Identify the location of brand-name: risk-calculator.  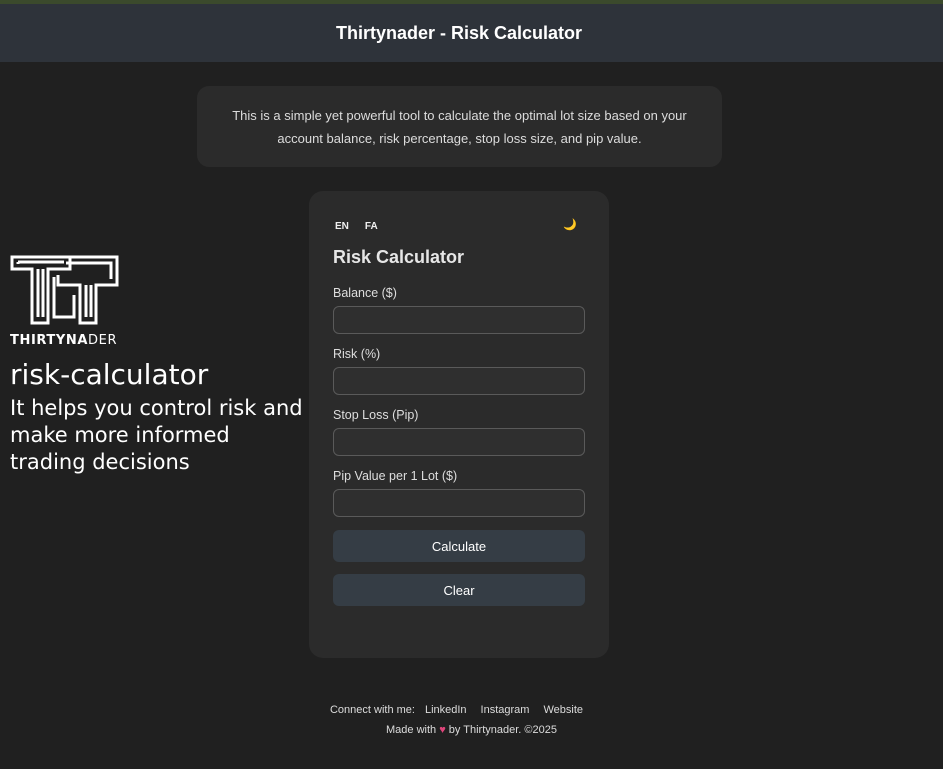
(109, 374).